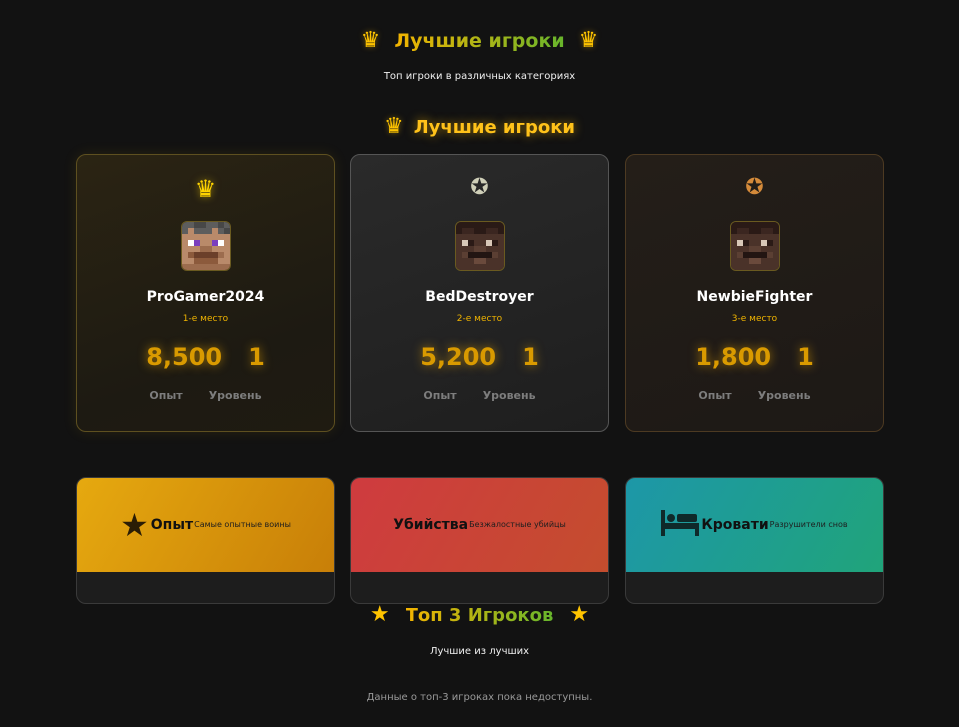 The width and height of the screenshot is (959, 727). Describe the element at coordinates (754, 187) in the screenshot. I see `bronze-medal-icon: ✪` at that location.